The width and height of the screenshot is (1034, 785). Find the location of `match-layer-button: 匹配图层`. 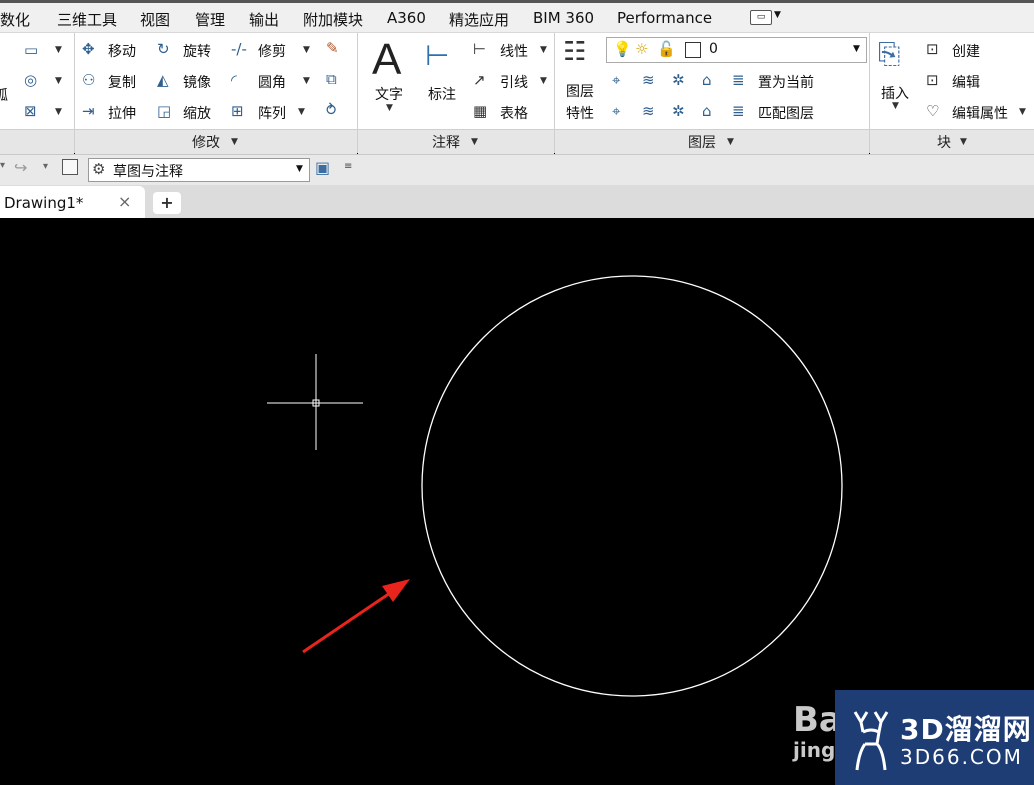

match-layer-button: 匹配图层 is located at coordinates (786, 113).